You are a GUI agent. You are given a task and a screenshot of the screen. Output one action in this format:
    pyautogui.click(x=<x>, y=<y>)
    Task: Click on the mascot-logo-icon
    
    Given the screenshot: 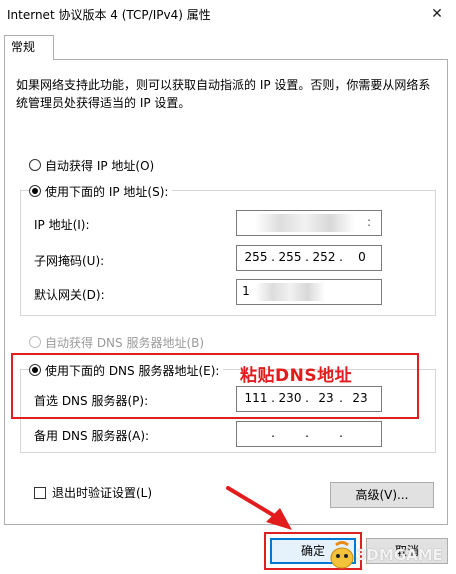 What is the action you would take?
    pyautogui.click(x=342, y=555)
    